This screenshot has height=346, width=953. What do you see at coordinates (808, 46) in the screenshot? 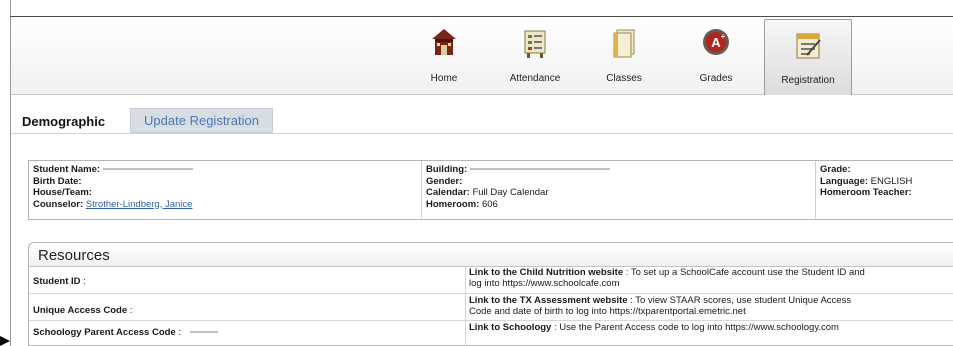
I see `registration-icon` at bounding box center [808, 46].